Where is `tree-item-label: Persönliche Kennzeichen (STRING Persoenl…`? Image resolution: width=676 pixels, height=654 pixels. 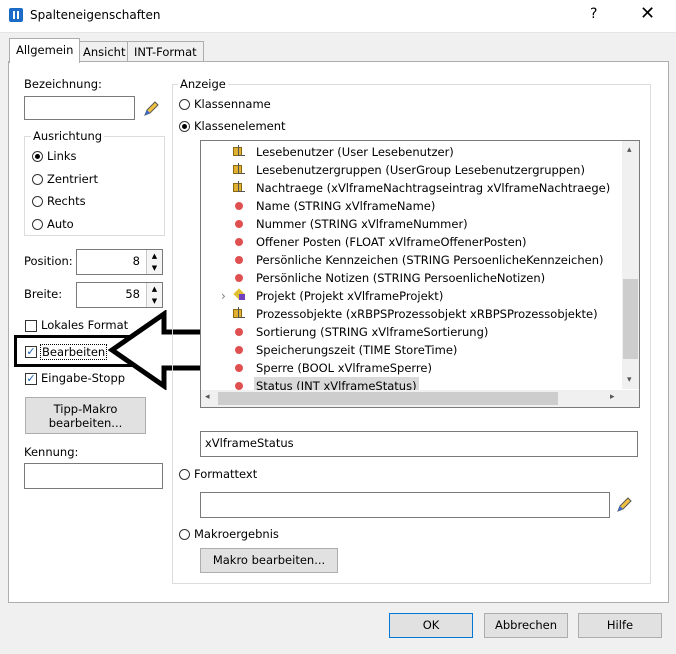
tree-item-label: Persönliche Kennzeichen (STRING Persoenl… is located at coordinates (430, 260).